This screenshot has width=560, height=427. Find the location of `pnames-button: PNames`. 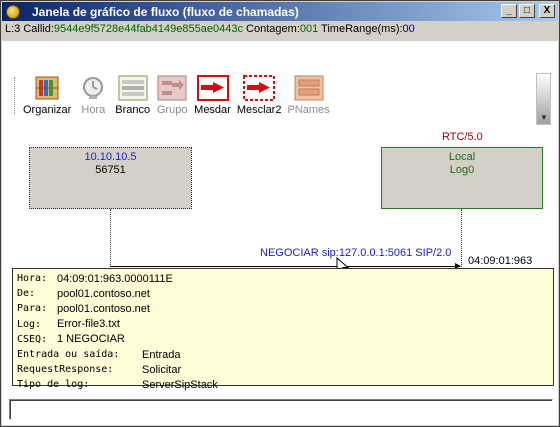

pnames-button: PNames is located at coordinates (308, 100).